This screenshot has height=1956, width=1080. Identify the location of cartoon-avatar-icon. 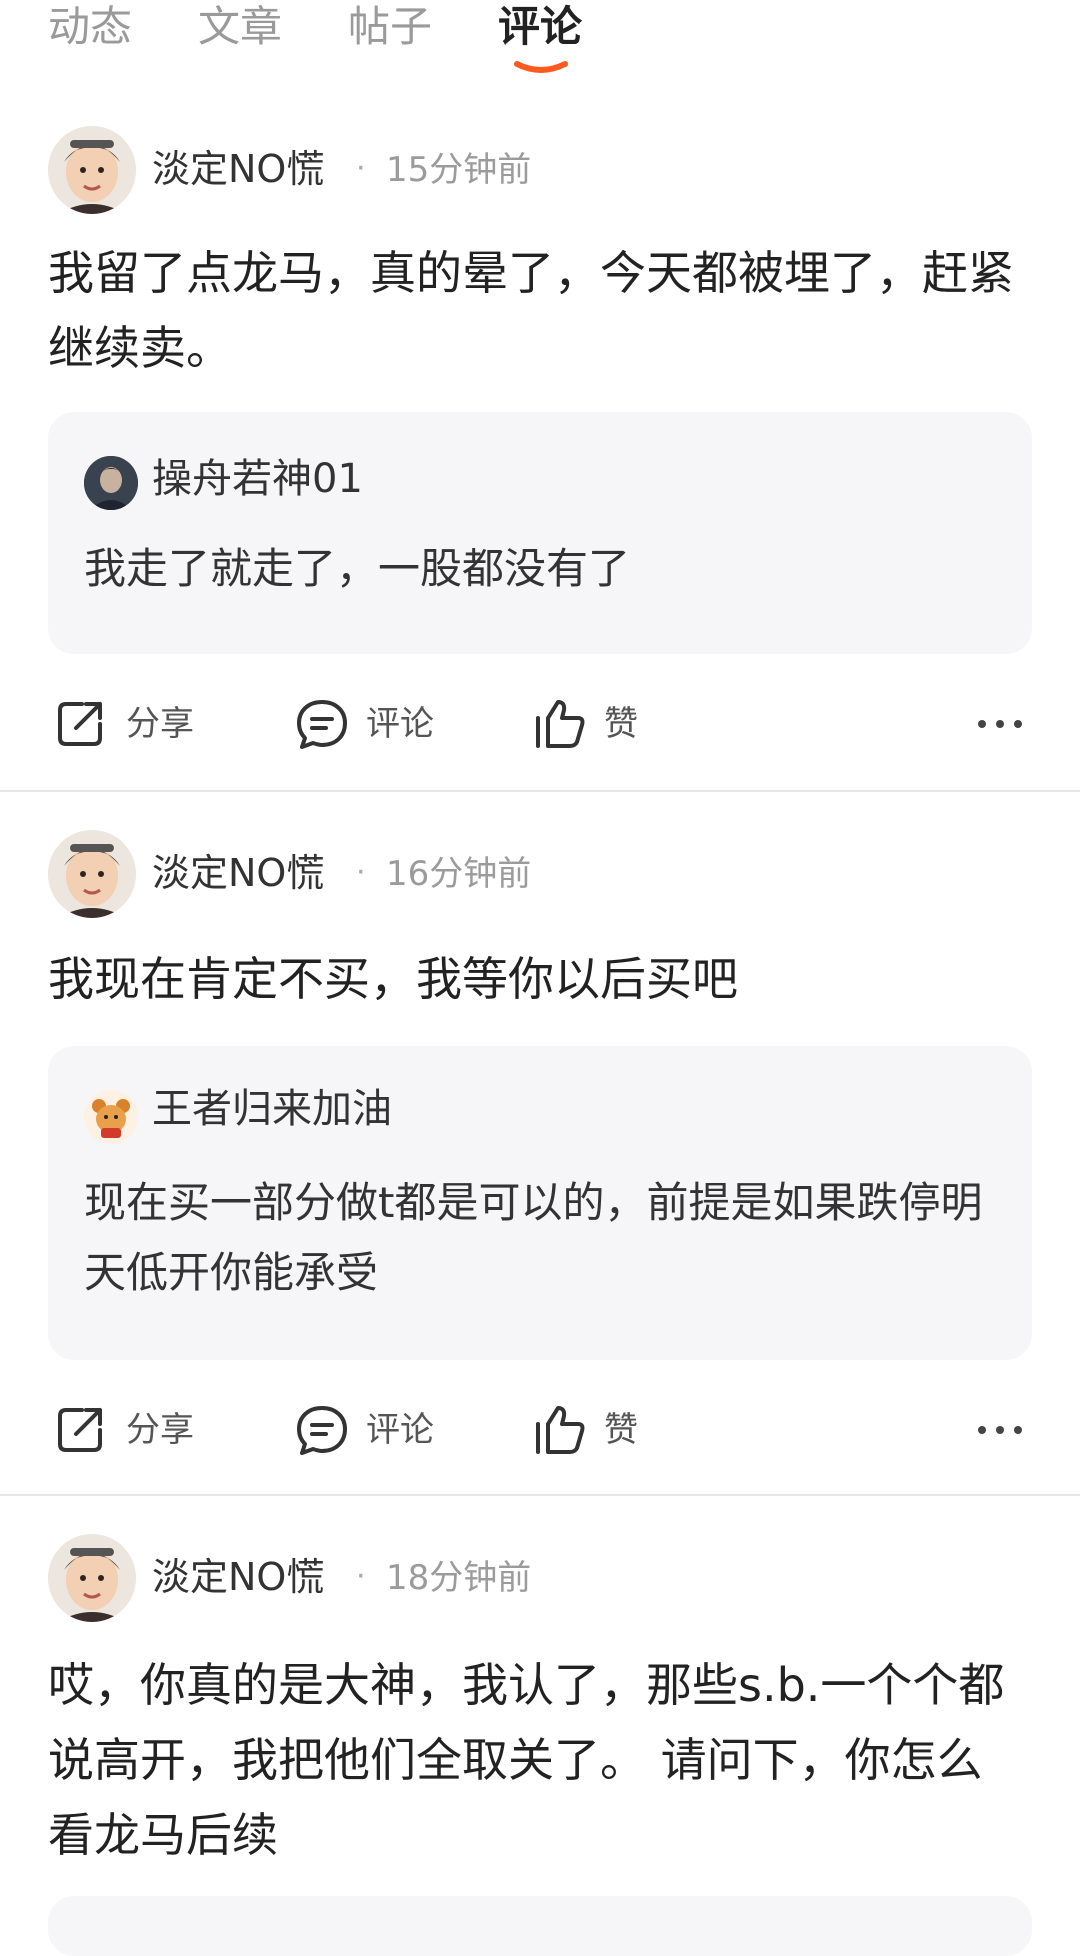
(111, 1117).